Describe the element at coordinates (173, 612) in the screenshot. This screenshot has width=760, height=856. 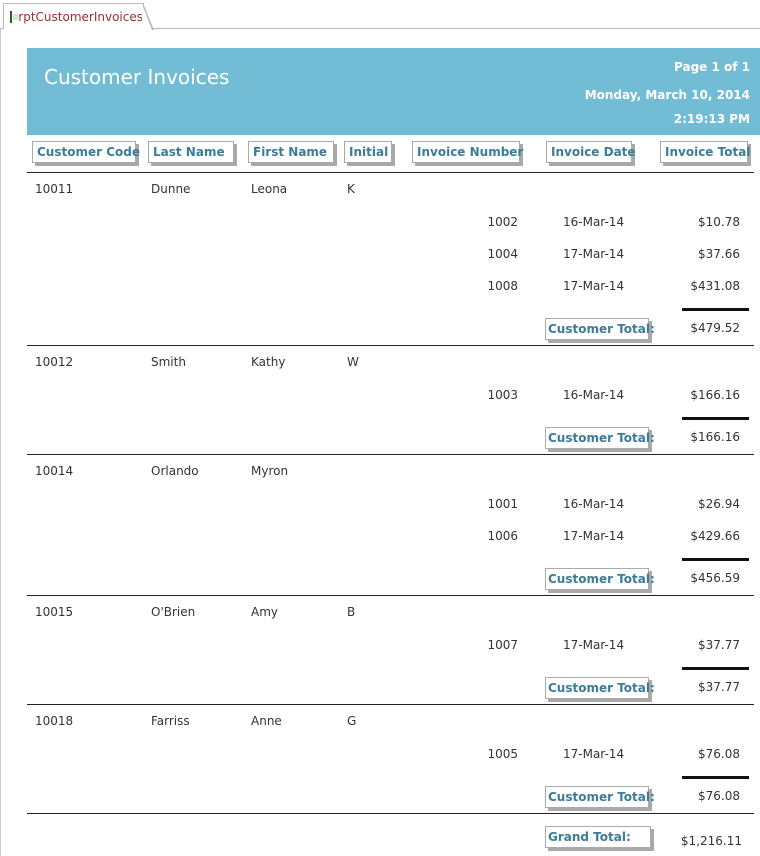
I see `customer-last-name: O'Brien` at that location.